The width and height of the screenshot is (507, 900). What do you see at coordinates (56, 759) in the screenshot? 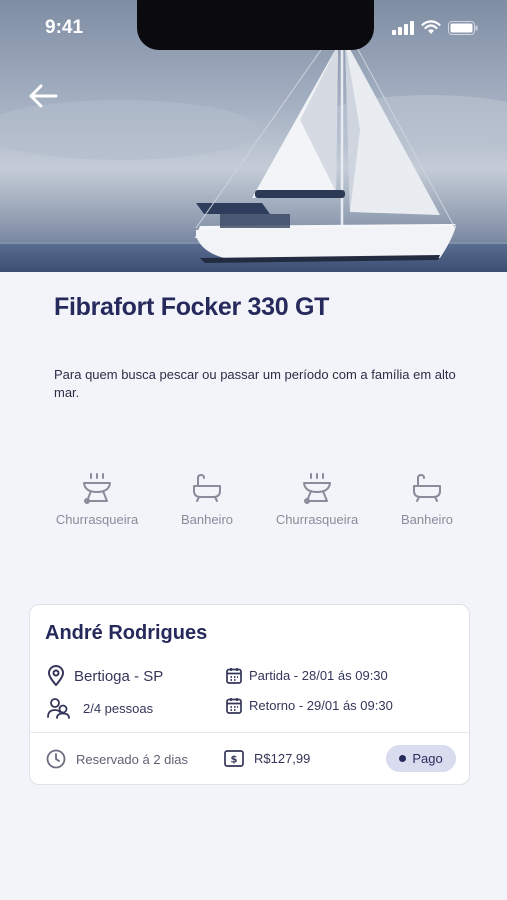
I see `clock-icon` at bounding box center [56, 759].